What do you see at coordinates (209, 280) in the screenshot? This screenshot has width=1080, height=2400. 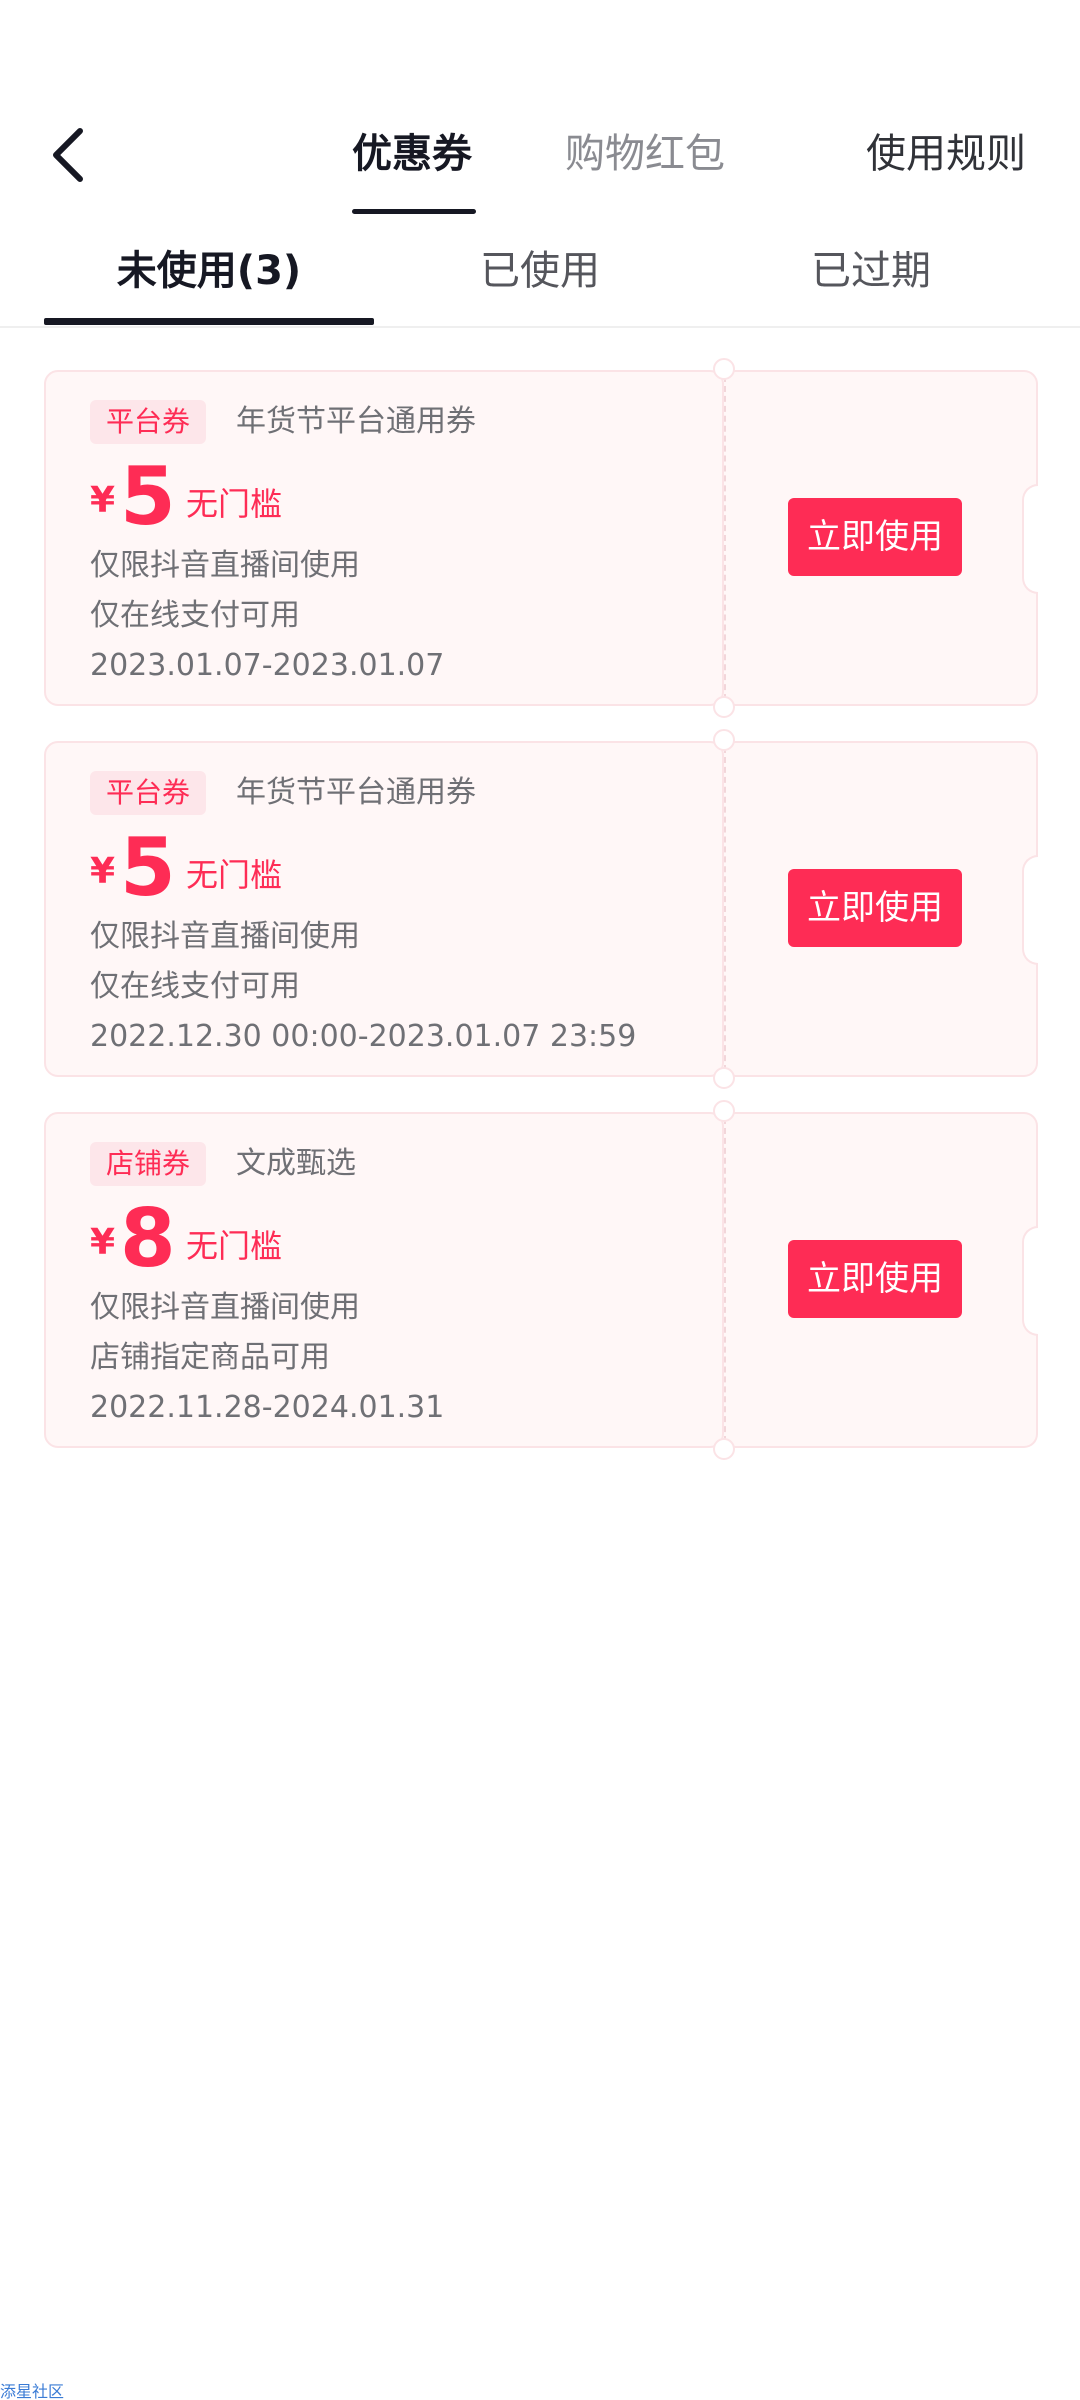 I see `subtab-unused: 未使用(3)` at bounding box center [209, 280].